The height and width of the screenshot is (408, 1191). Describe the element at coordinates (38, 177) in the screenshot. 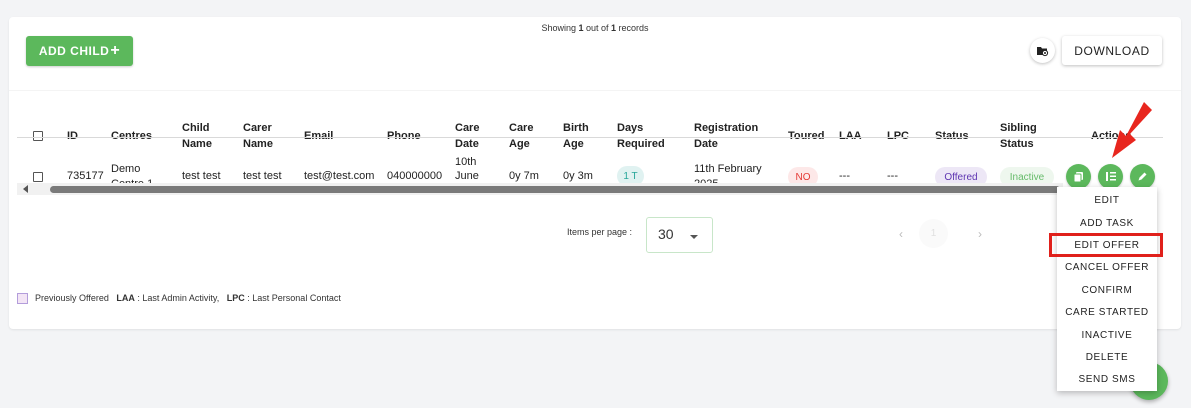

I see `row-checkbox` at that location.